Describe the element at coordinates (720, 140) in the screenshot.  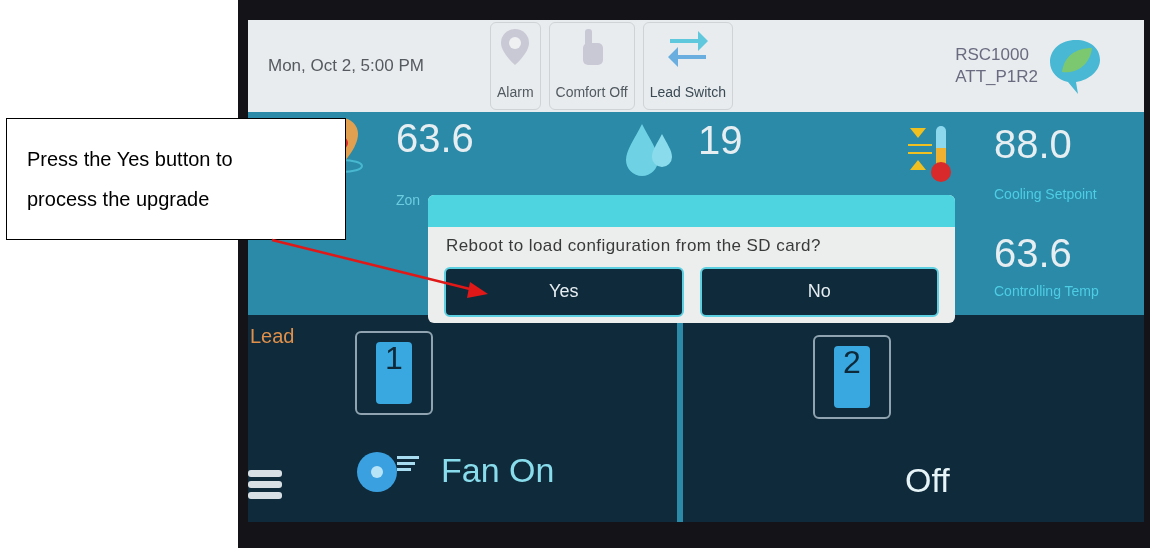
I see `humidity-value: 19` at that location.